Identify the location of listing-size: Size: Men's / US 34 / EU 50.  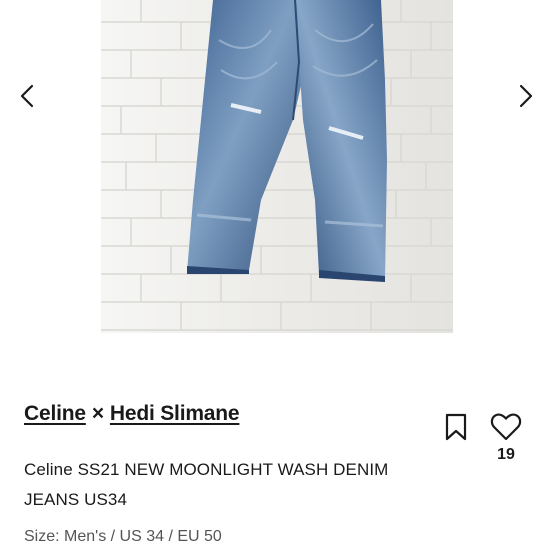
(123, 536).